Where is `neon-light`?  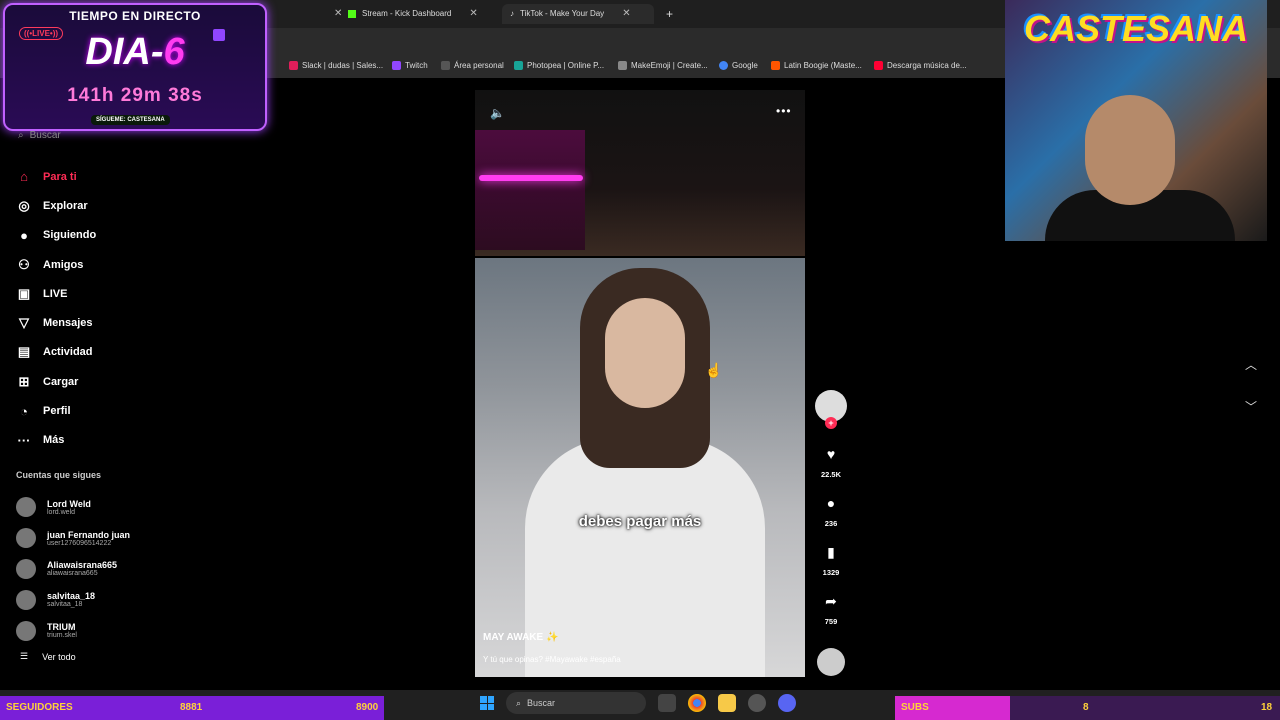
neon-light is located at coordinates (531, 178).